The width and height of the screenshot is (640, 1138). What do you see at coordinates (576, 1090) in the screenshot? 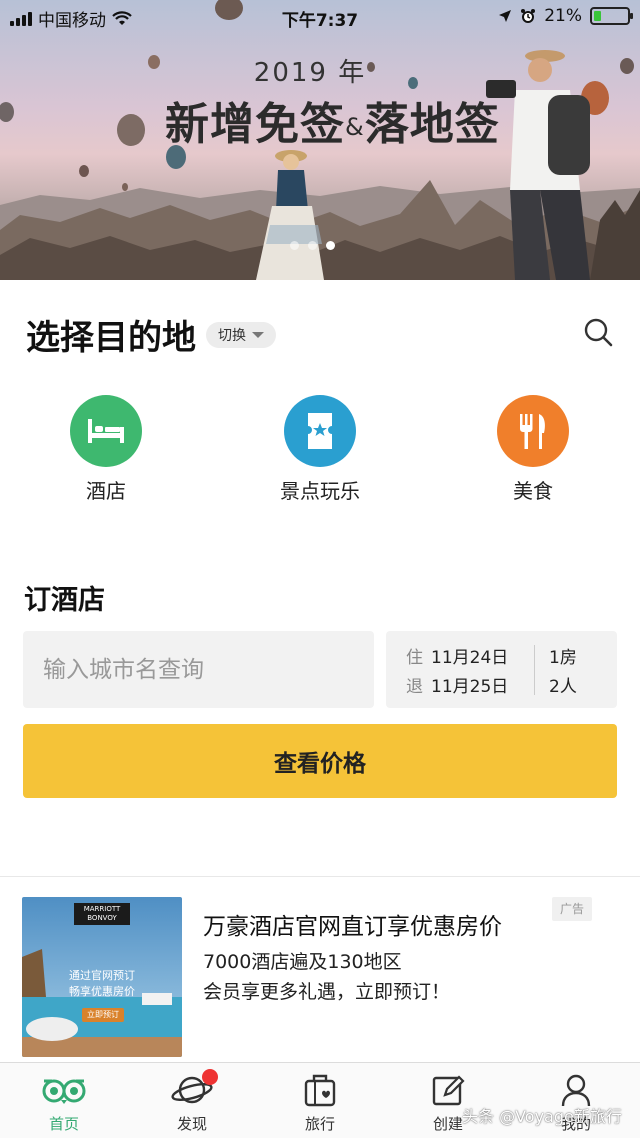
I see `user-icon` at bounding box center [576, 1090].